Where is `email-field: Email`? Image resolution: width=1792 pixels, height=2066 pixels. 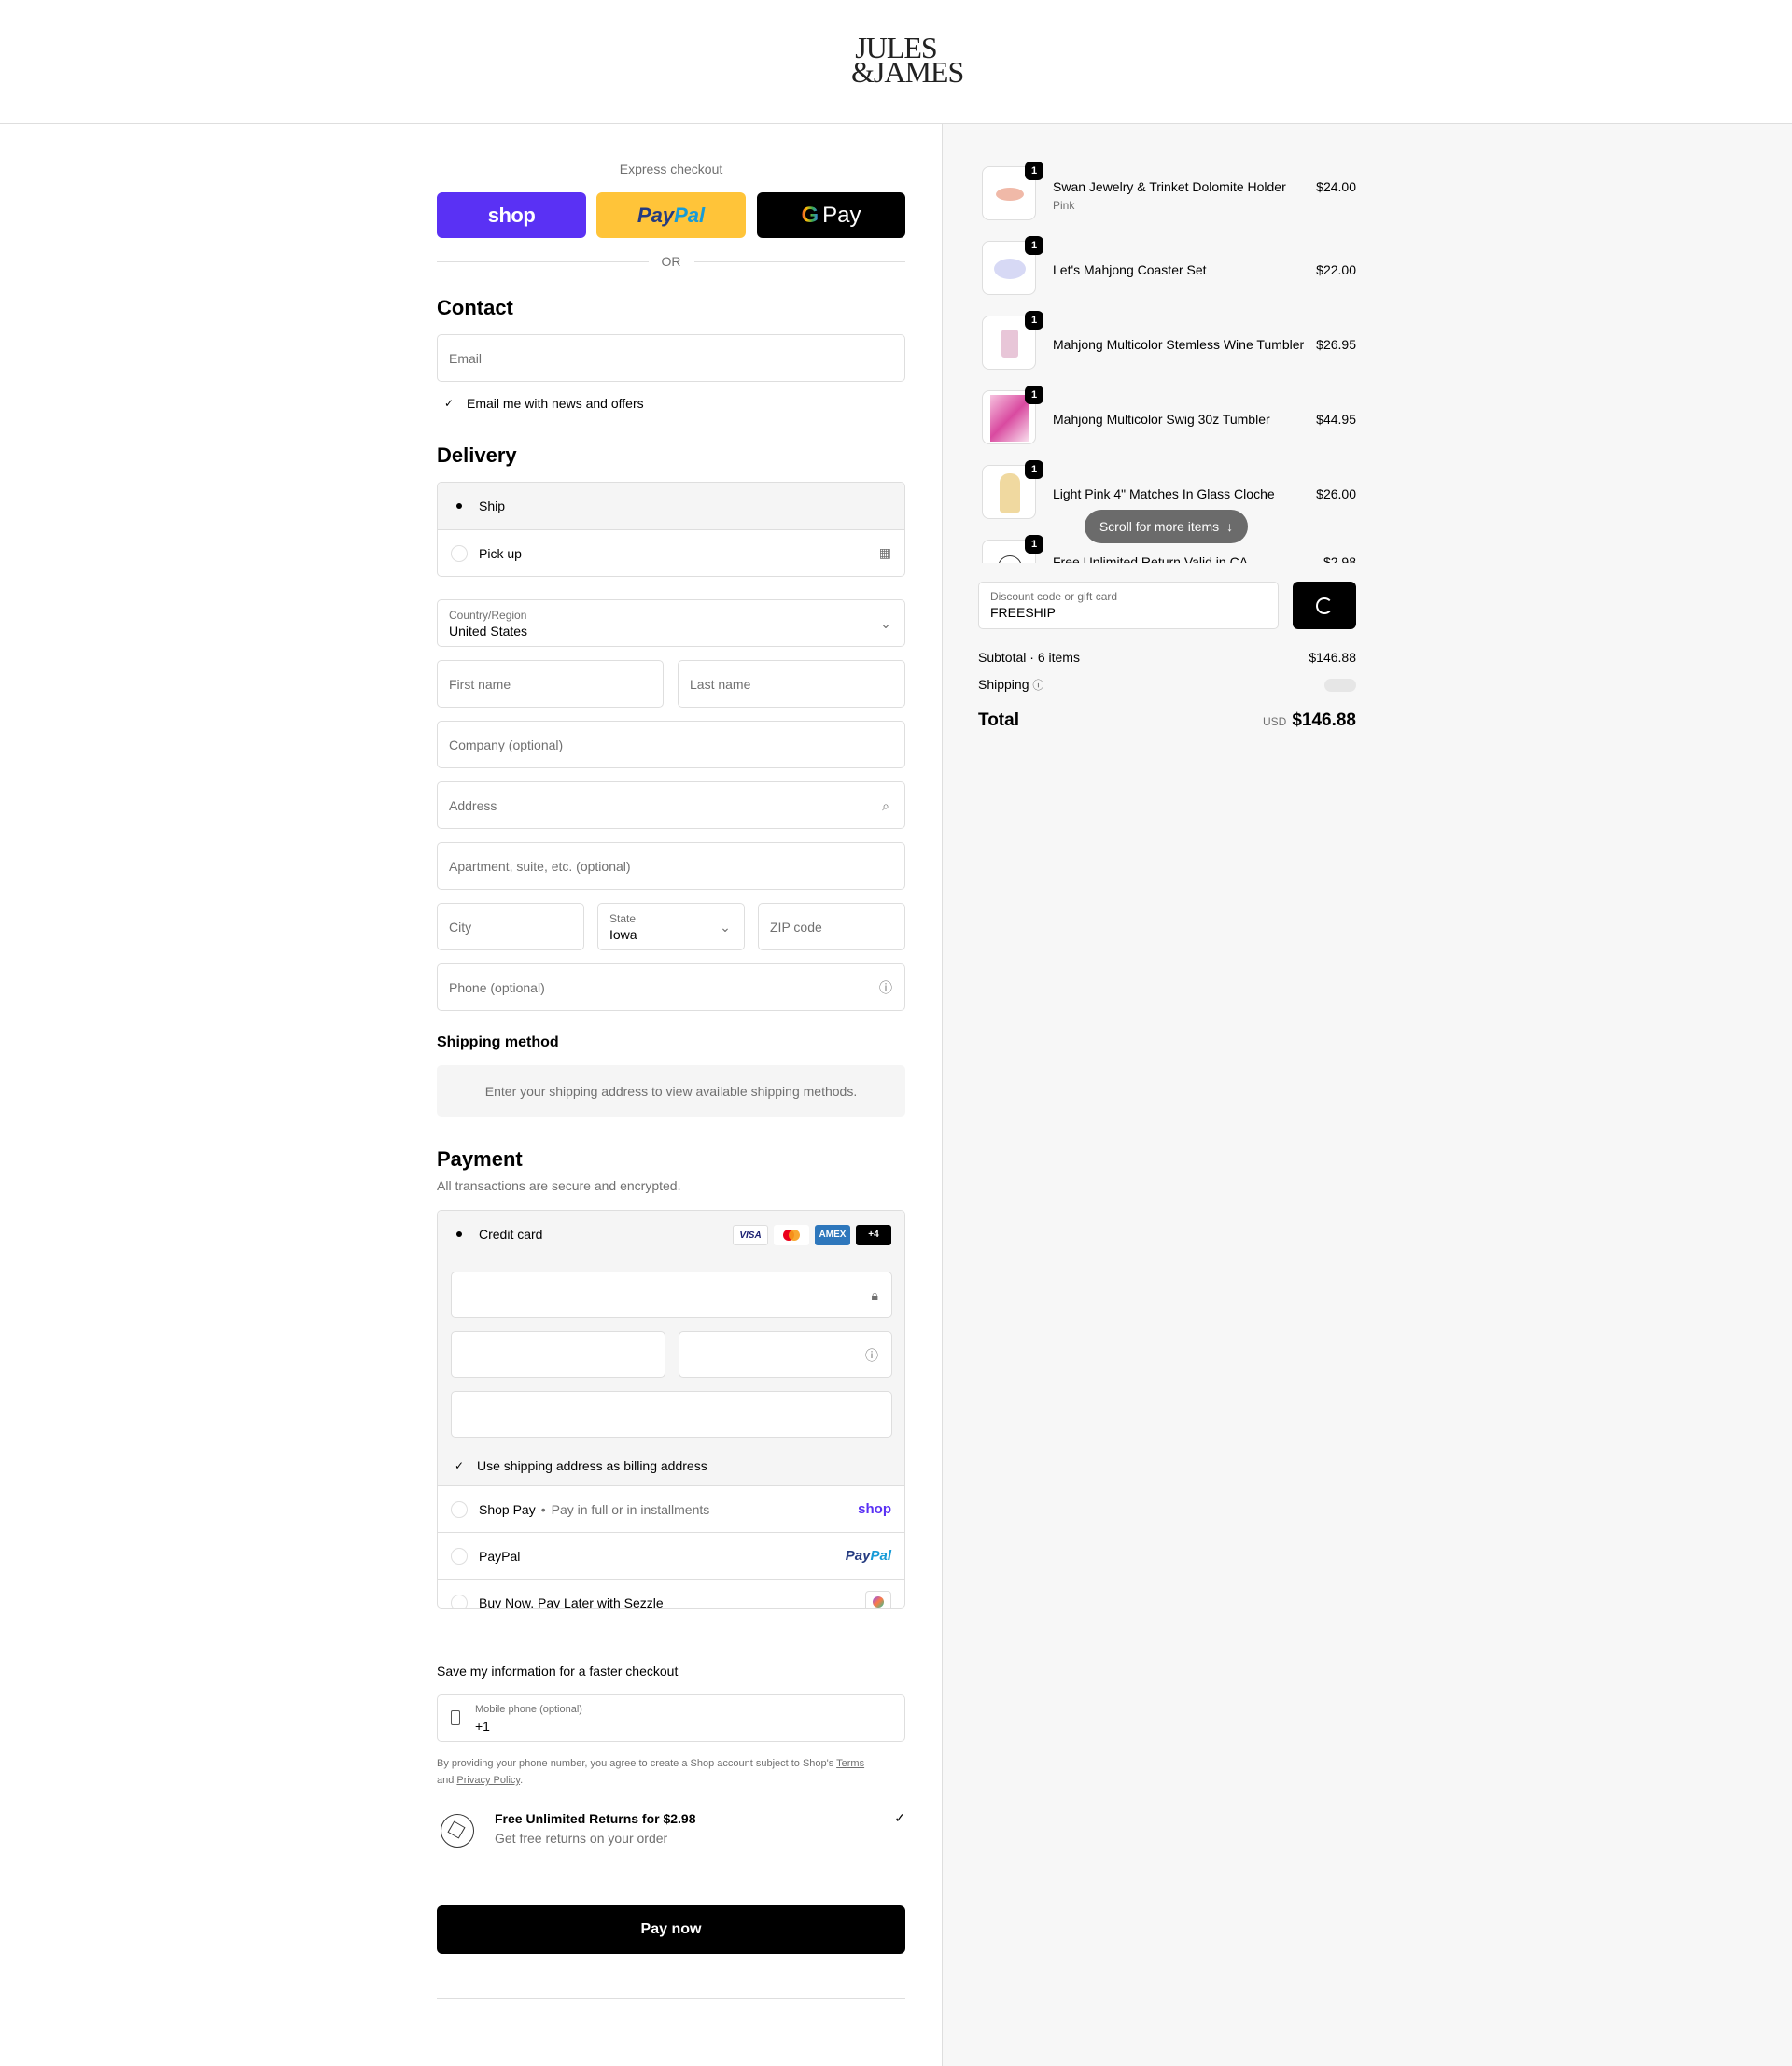 email-field: Email is located at coordinates (671, 358).